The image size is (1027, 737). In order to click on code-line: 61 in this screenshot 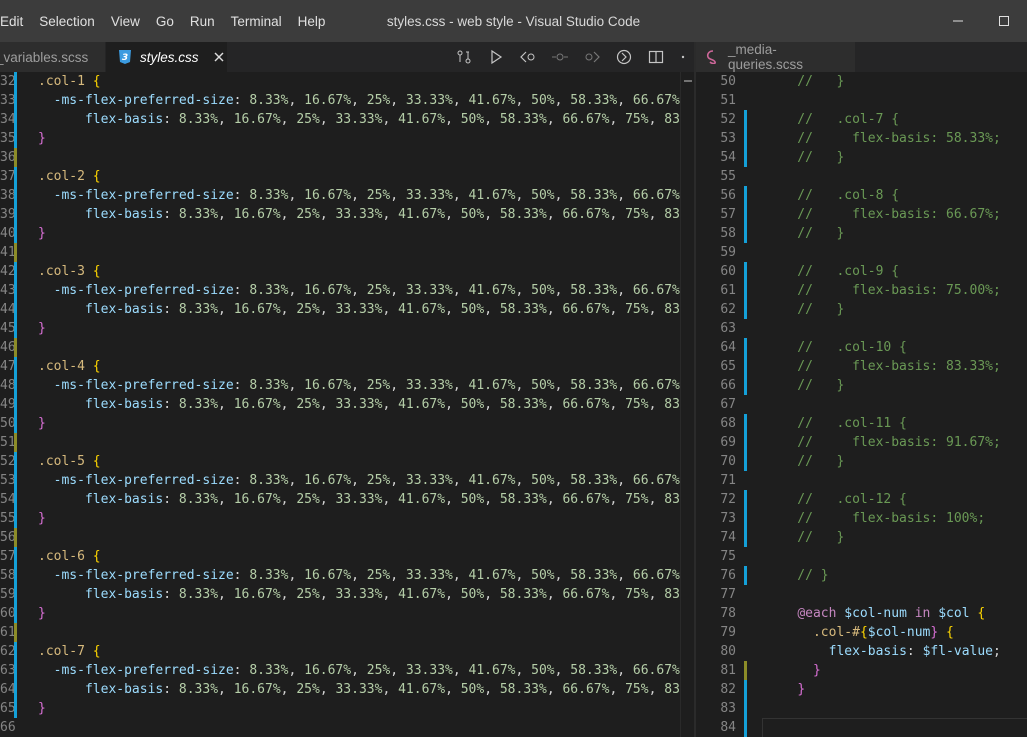, I will do `click(347, 632)`.